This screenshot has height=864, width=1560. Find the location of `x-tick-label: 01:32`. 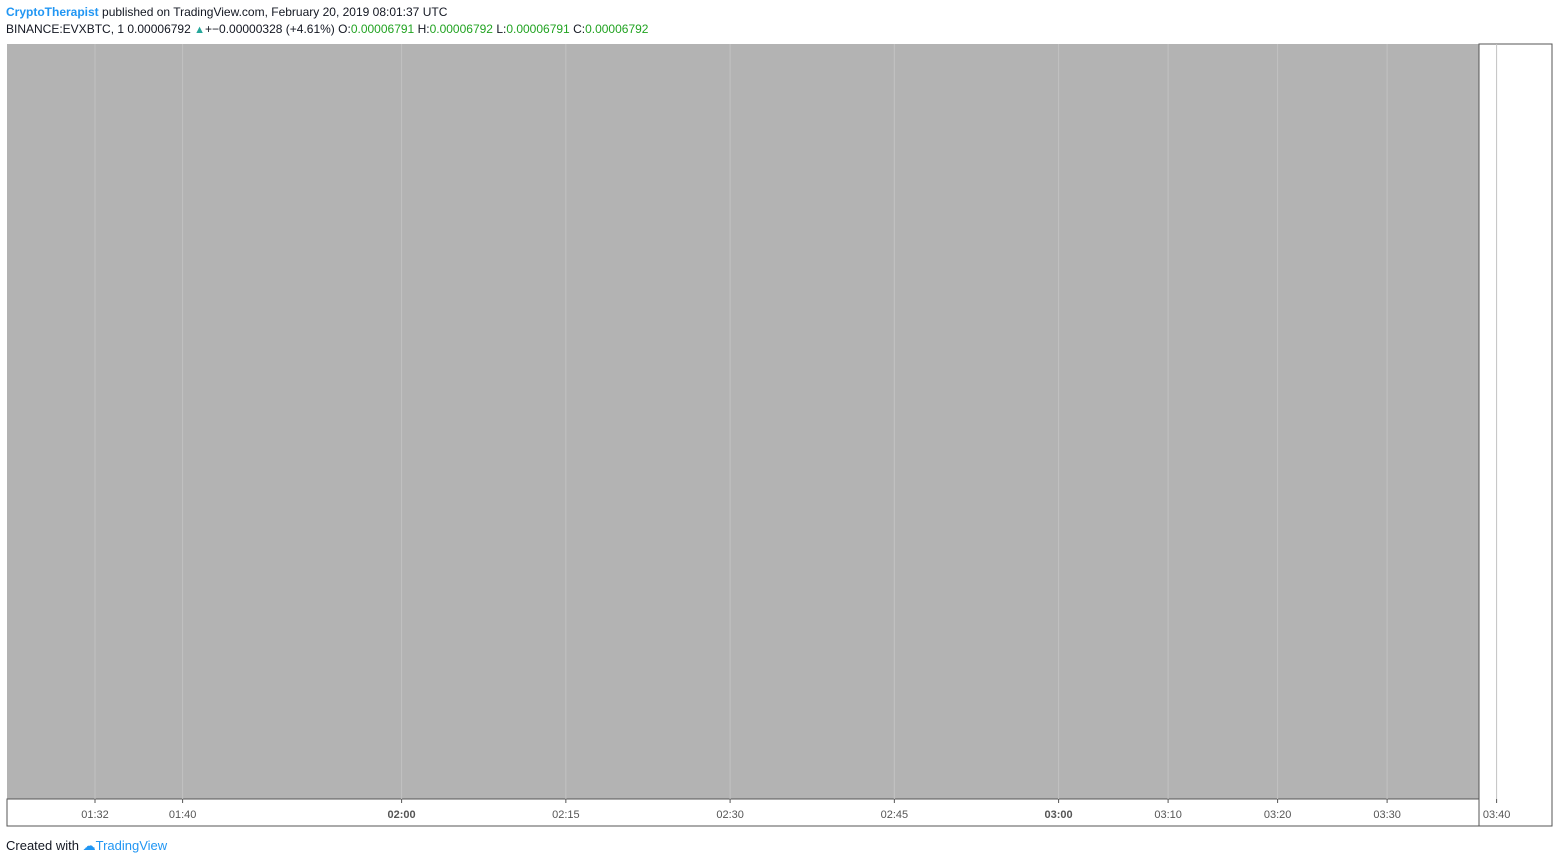

x-tick-label: 01:32 is located at coordinates (95, 815).